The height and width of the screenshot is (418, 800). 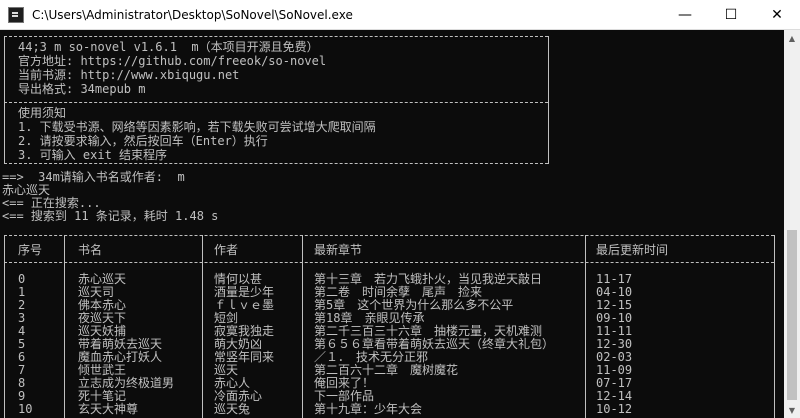 What do you see at coordinates (276, 36) in the screenshot?
I see `info-box-top-border` at bounding box center [276, 36].